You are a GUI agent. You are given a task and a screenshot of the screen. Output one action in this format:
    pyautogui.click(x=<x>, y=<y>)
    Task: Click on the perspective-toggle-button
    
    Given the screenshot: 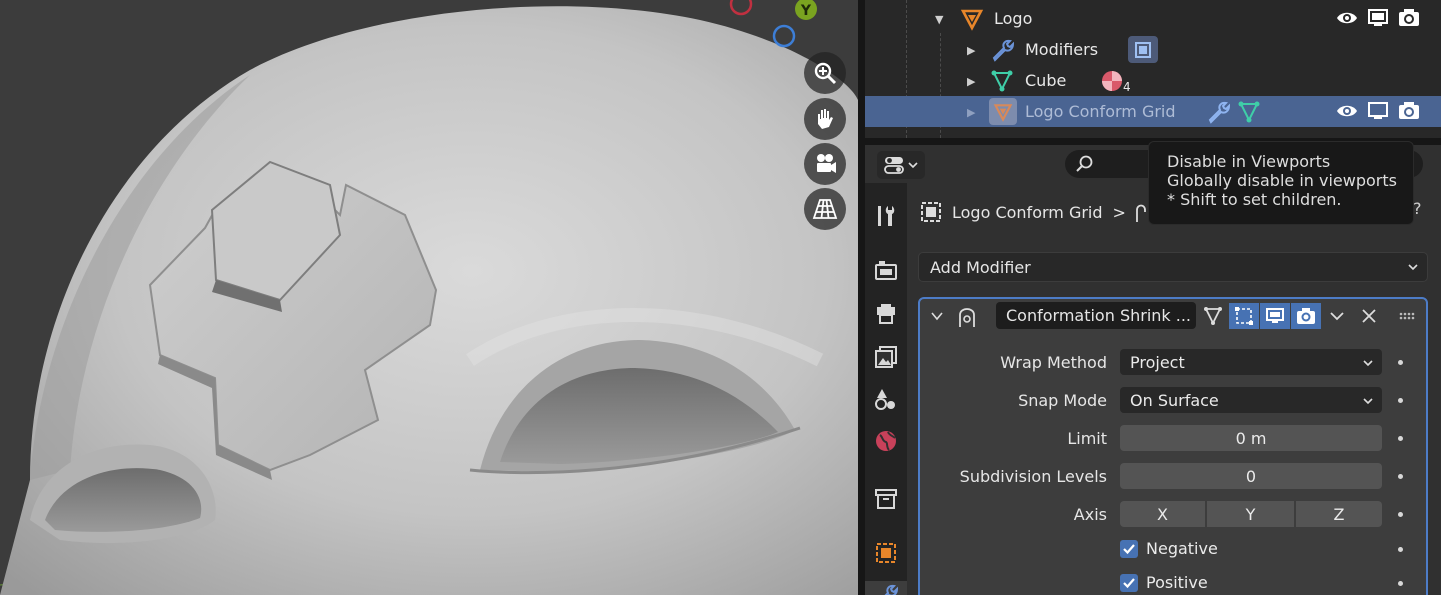 What is the action you would take?
    pyautogui.click(x=825, y=209)
    